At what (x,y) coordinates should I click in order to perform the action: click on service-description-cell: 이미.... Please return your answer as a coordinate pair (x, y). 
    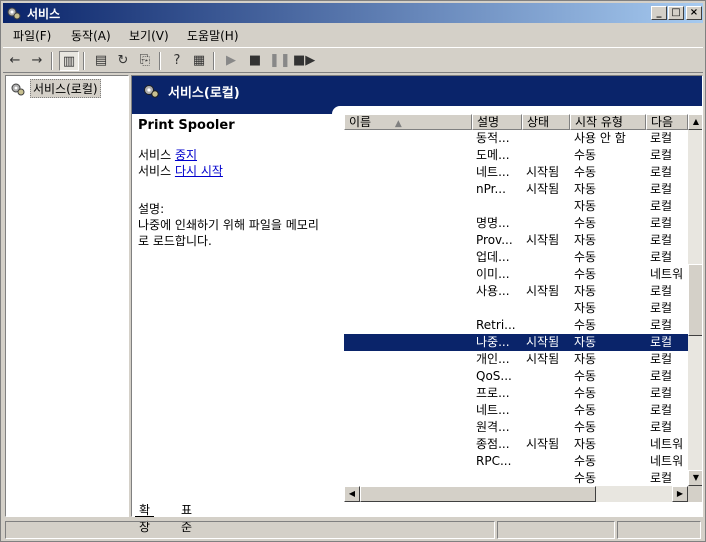
    Looking at the image, I should click on (493, 274).